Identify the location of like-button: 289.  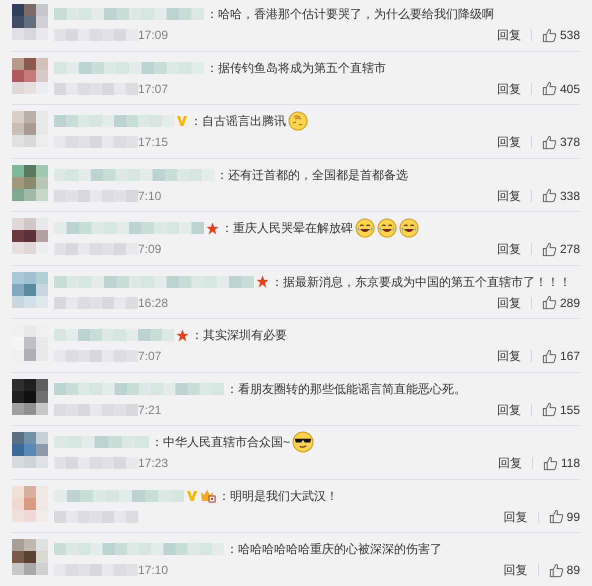
(561, 302).